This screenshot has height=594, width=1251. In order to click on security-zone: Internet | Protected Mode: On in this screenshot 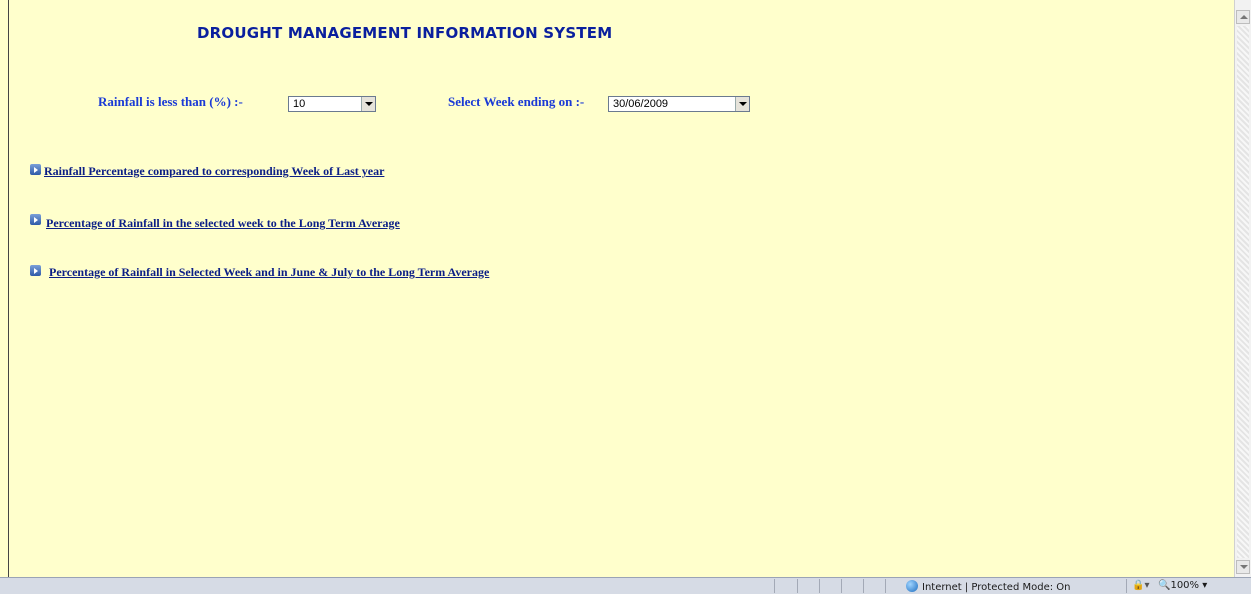, I will do `click(988, 586)`.